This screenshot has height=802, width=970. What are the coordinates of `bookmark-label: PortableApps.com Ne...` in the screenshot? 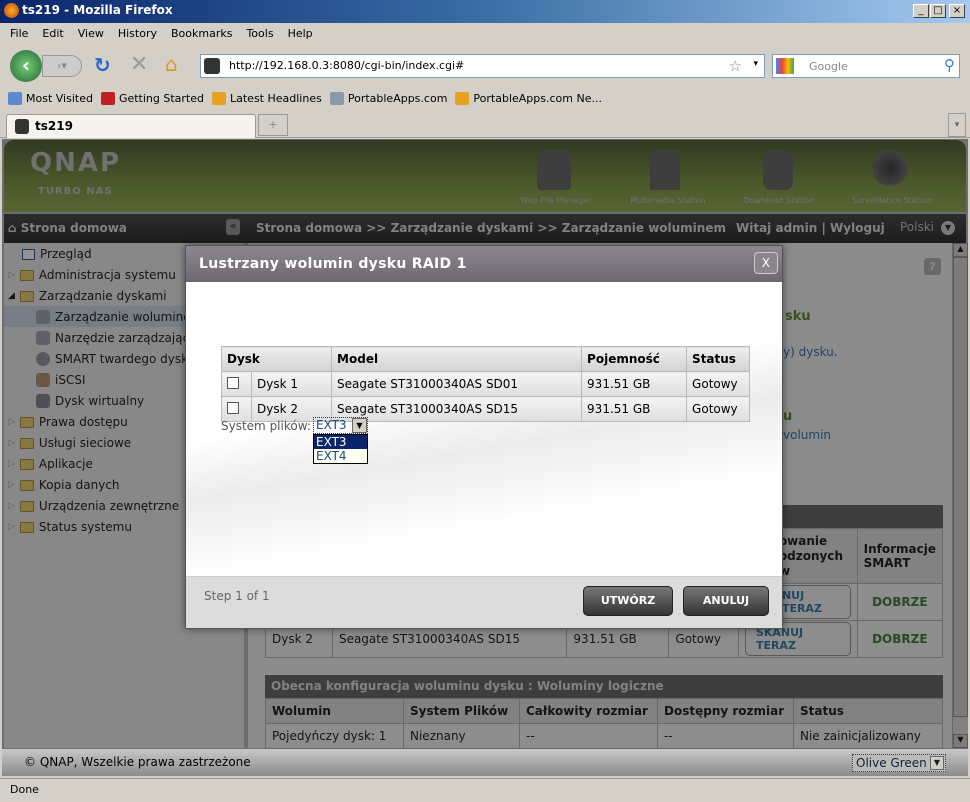 It's located at (537, 98).